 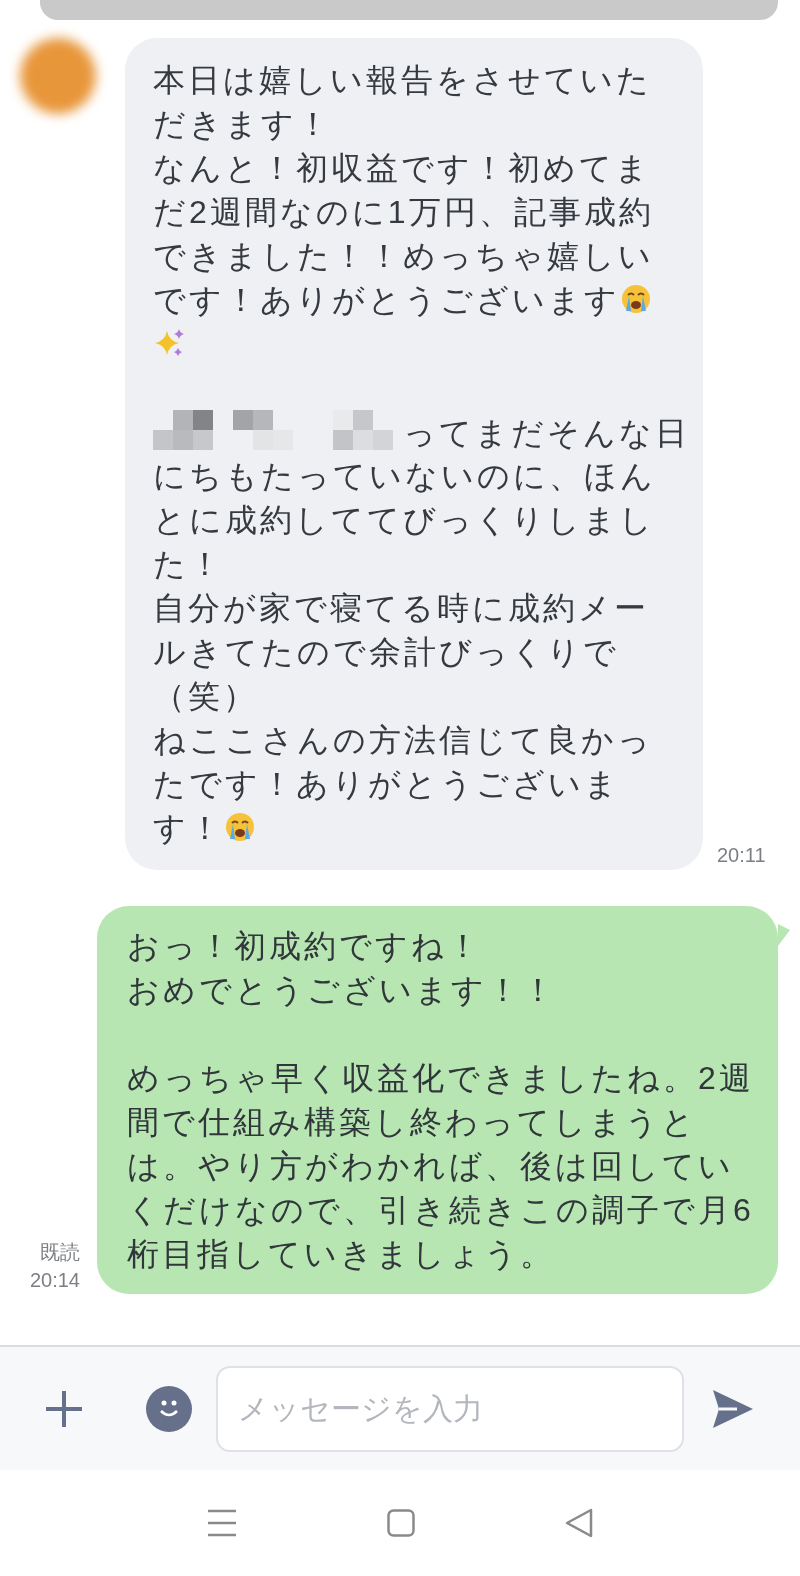 I want to click on message-text: だ2週間なのに1万円、記事成約, so click(x=403, y=212).